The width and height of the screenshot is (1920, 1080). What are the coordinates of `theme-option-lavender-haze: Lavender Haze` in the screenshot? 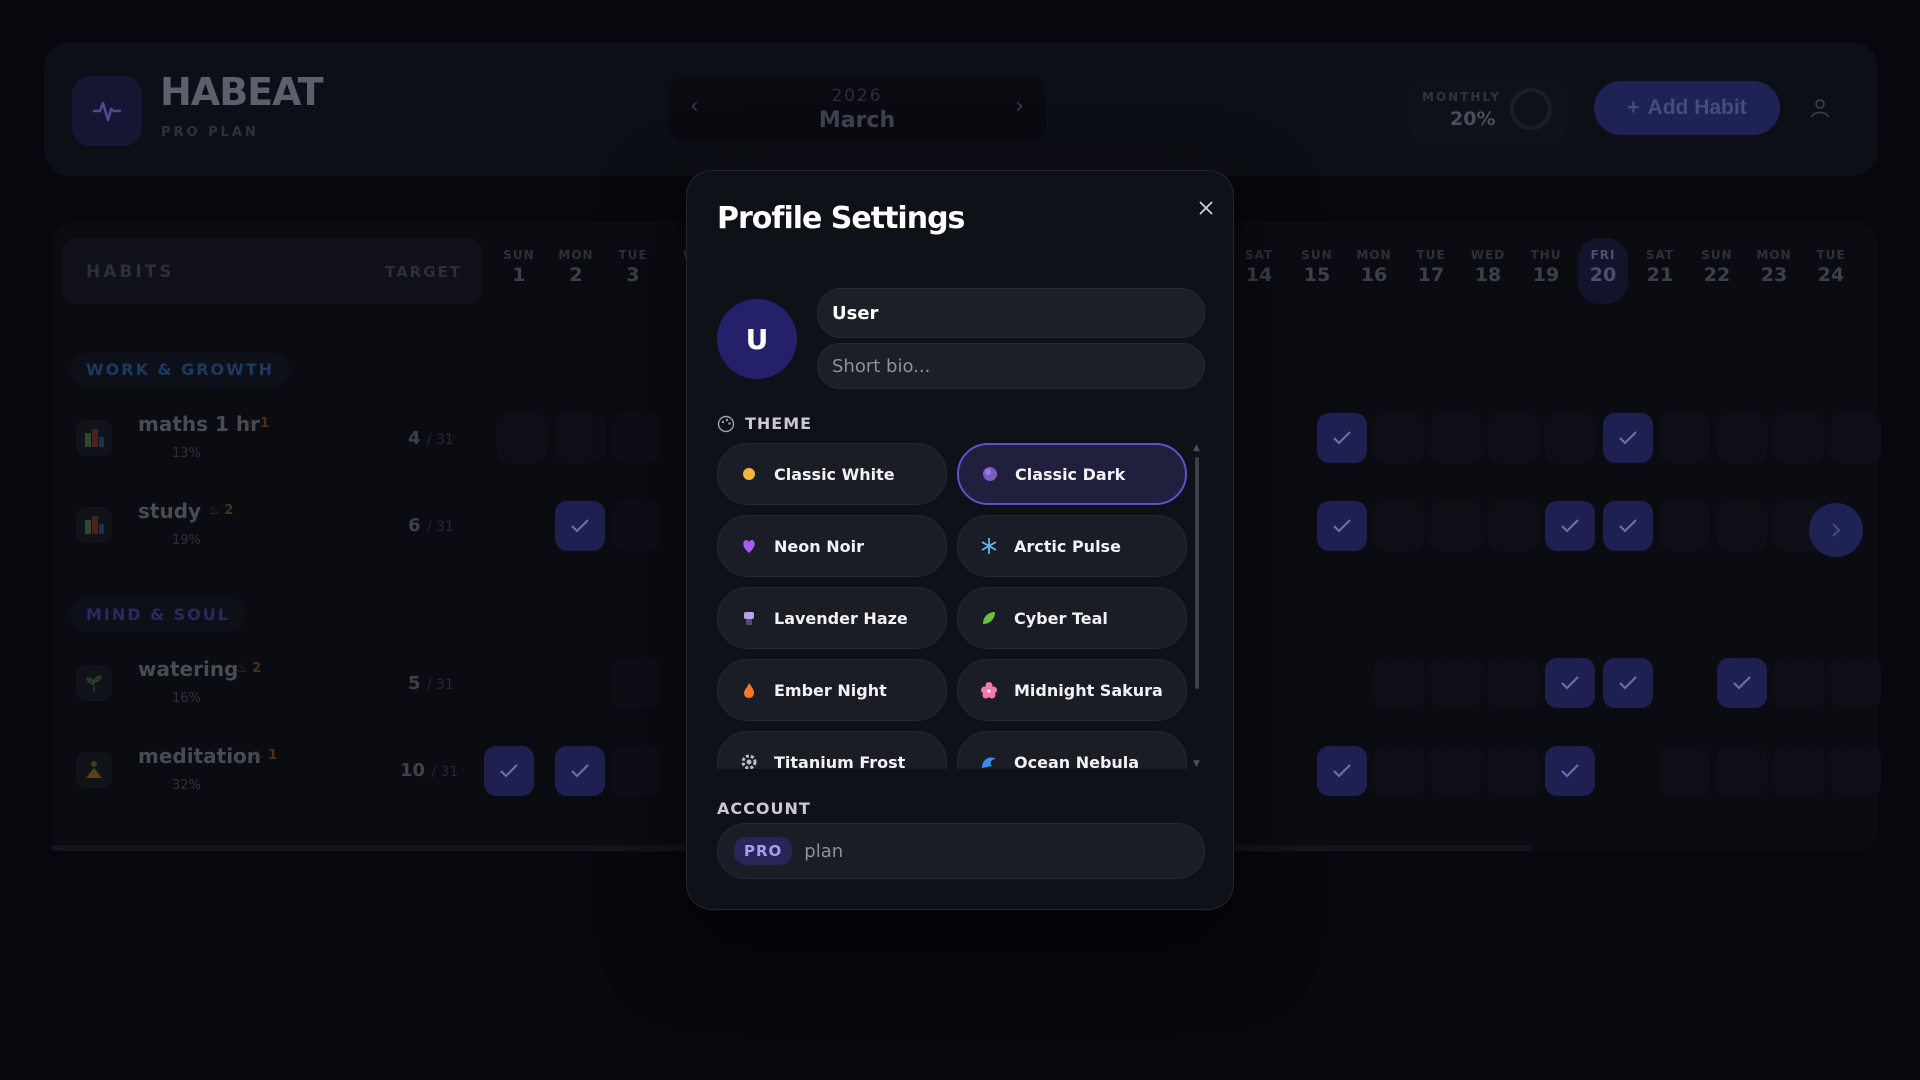 It's located at (832, 618).